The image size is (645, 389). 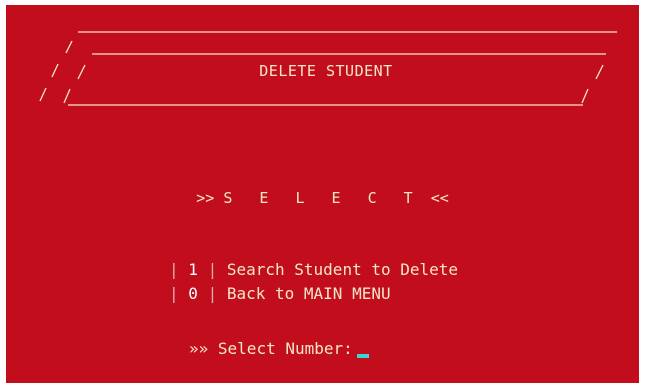 I want to click on page-title: DELETE STUDENT, so click(x=326, y=71).